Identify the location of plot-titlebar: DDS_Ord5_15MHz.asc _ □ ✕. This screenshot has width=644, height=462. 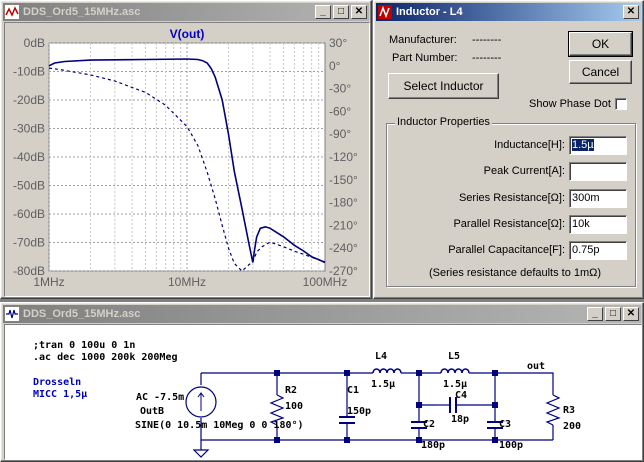
(186, 12).